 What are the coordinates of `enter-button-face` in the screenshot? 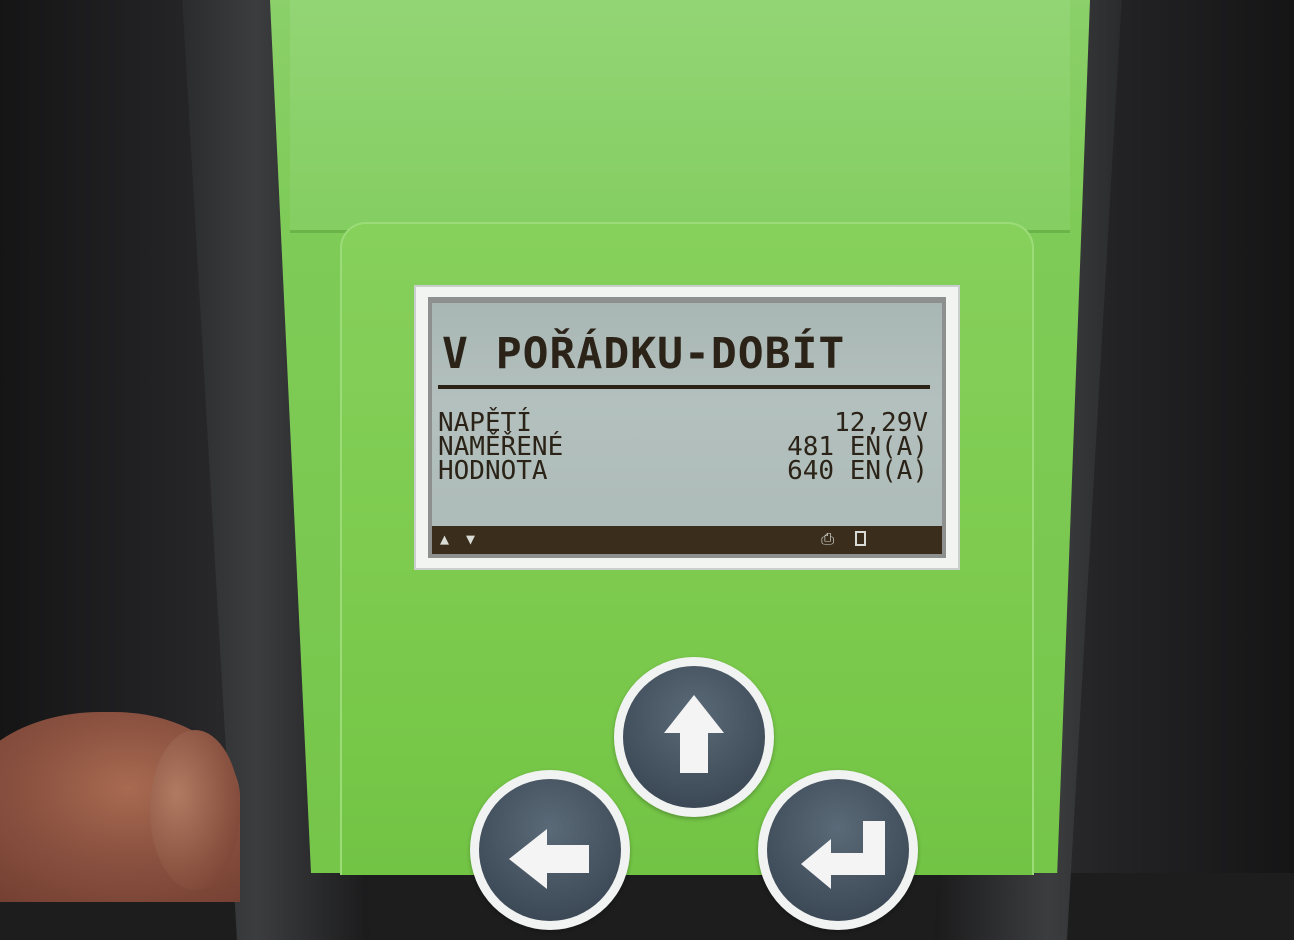 It's located at (838, 850).